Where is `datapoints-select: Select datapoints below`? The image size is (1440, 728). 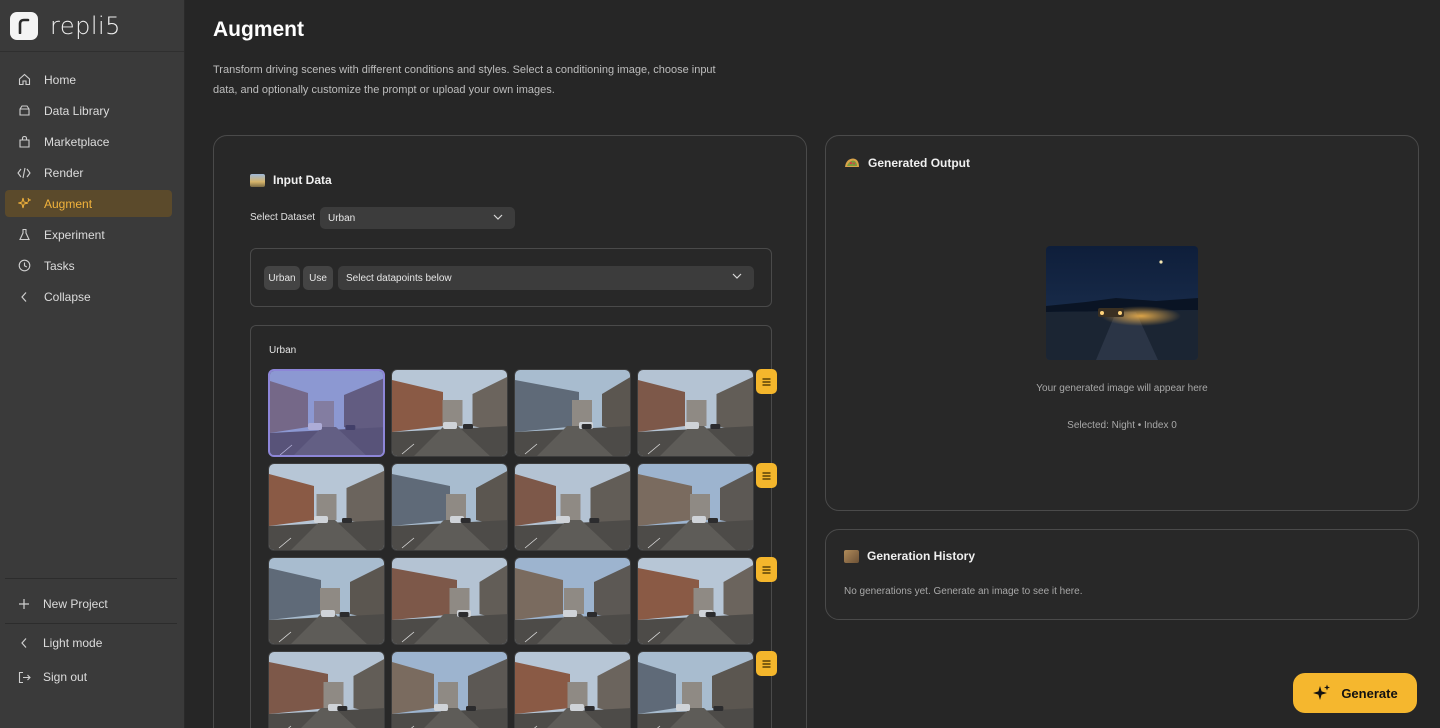 datapoints-select: Select datapoints below is located at coordinates (546, 278).